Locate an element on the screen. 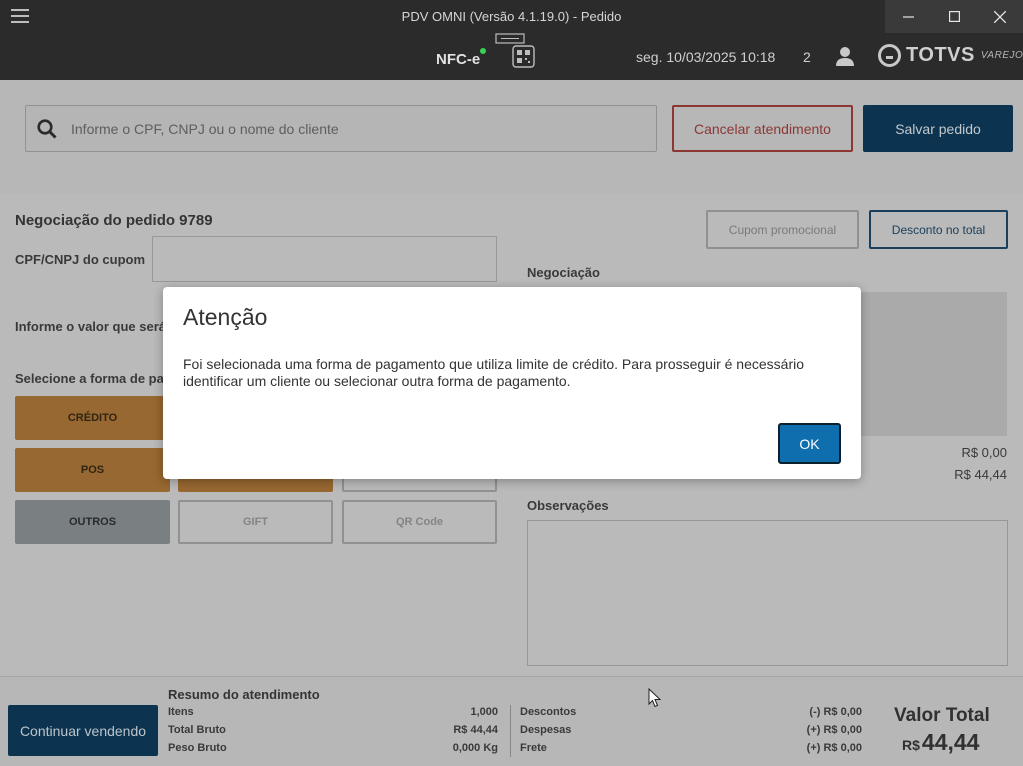 The image size is (1023, 766). qr-code-icon is located at coordinates (523, 59).